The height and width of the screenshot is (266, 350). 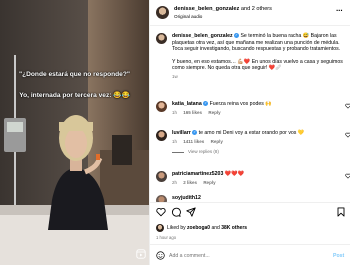 I want to click on comment-input, so click(x=244, y=255).